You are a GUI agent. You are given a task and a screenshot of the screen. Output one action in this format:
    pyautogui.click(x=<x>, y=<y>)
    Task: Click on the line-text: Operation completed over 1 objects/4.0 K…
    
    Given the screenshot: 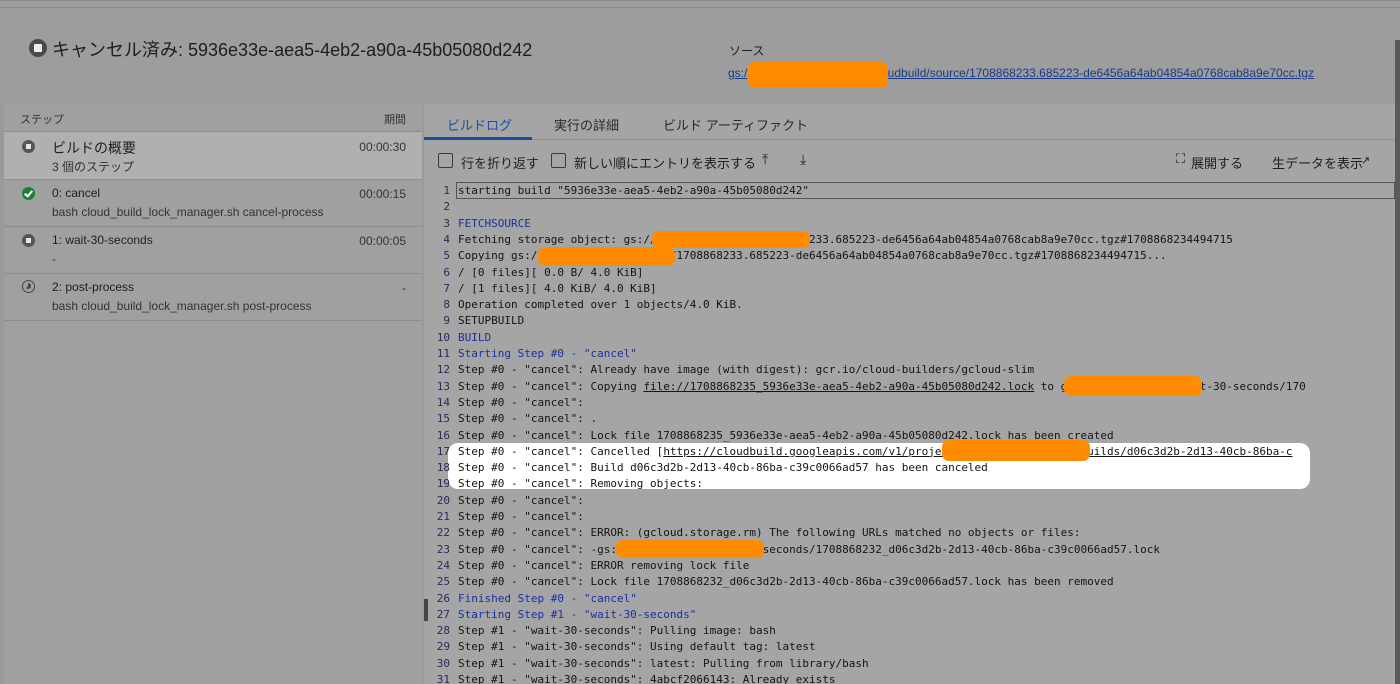 What is the action you would take?
    pyautogui.click(x=600, y=305)
    